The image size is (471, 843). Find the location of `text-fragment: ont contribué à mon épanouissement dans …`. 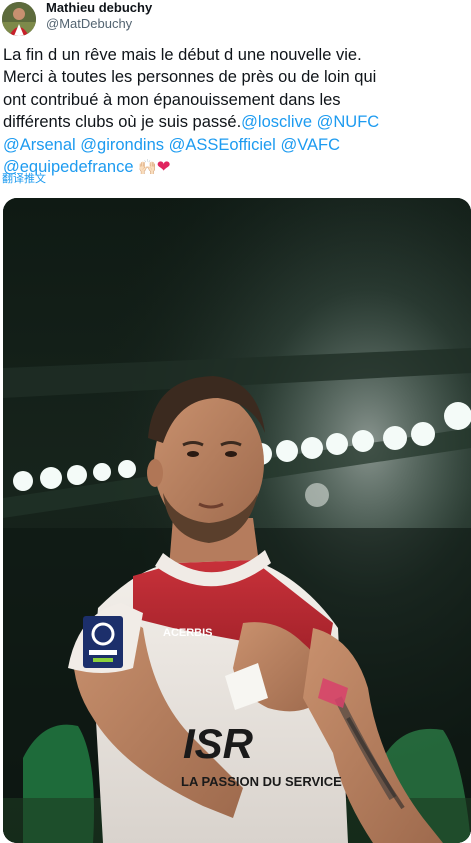

text-fragment: ont contribué à mon épanouissement dans … is located at coordinates (172, 99).